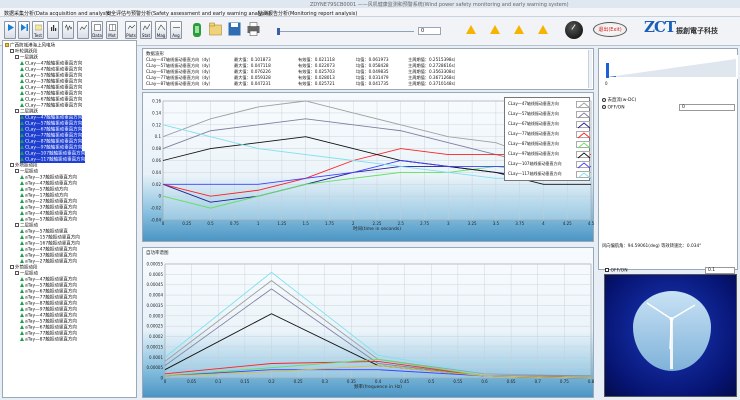 This screenshot has width=740, height=400. What do you see at coordinates (253, 29) in the screenshot?
I see `print-icon` at bounding box center [253, 29].